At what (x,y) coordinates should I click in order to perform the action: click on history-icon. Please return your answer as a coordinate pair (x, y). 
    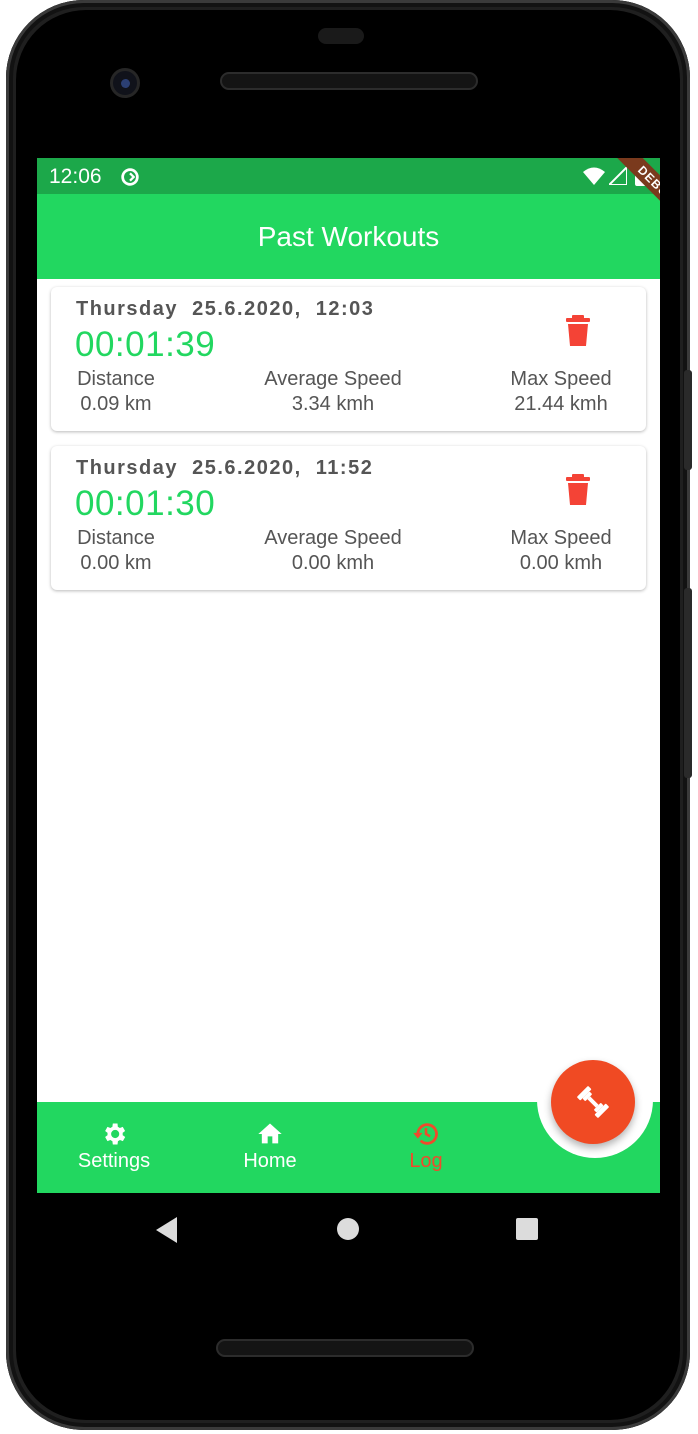
    Looking at the image, I should click on (425, 1134).